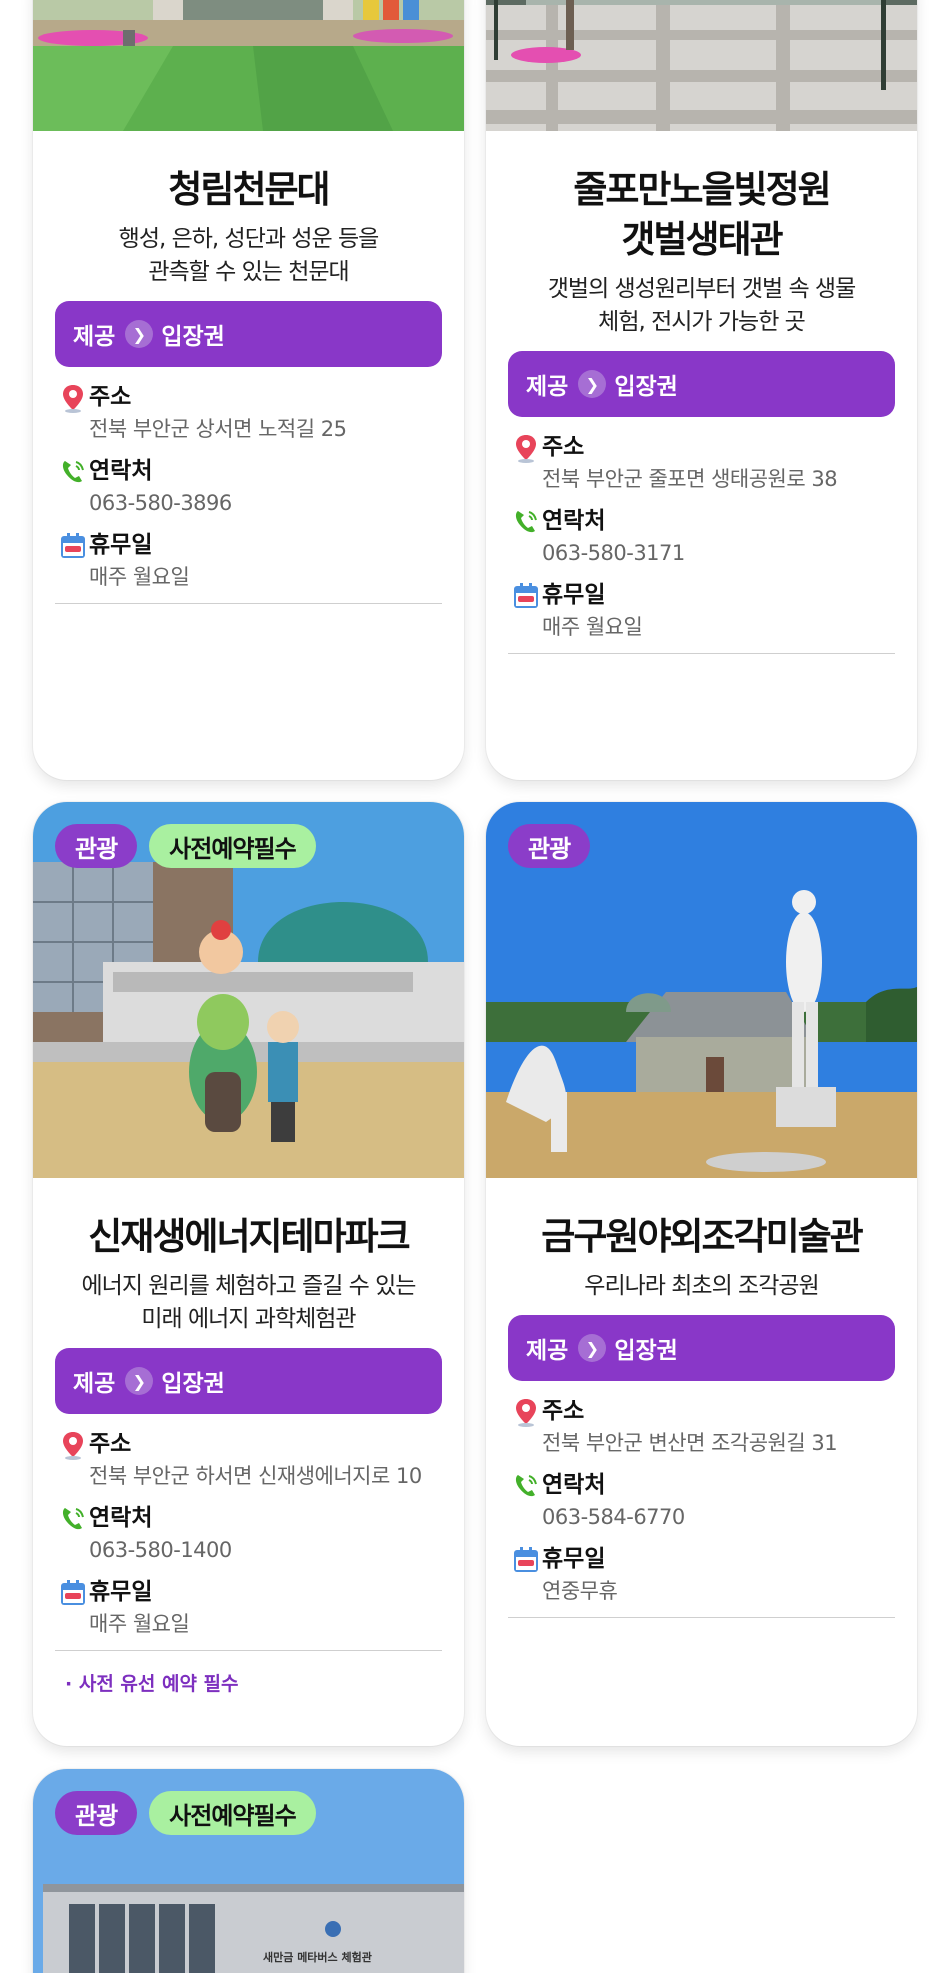 The image size is (950, 1973). Describe the element at coordinates (690, 479) in the screenshot. I see `address-value: 전북 부안군 줄포면 생태공원로 38` at that location.